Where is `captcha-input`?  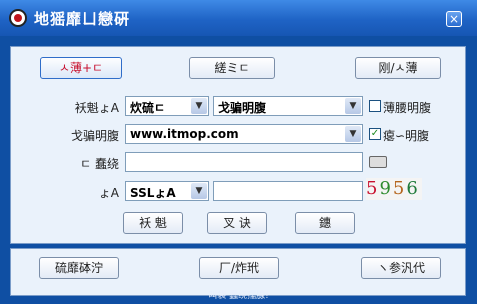
captcha-input is located at coordinates (288, 191).